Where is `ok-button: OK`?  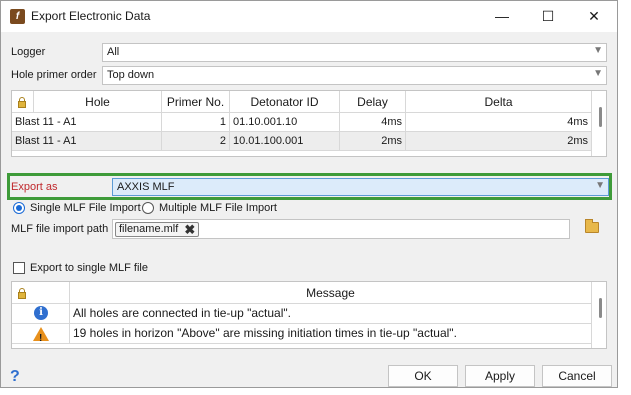
ok-button: OK is located at coordinates (423, 376).